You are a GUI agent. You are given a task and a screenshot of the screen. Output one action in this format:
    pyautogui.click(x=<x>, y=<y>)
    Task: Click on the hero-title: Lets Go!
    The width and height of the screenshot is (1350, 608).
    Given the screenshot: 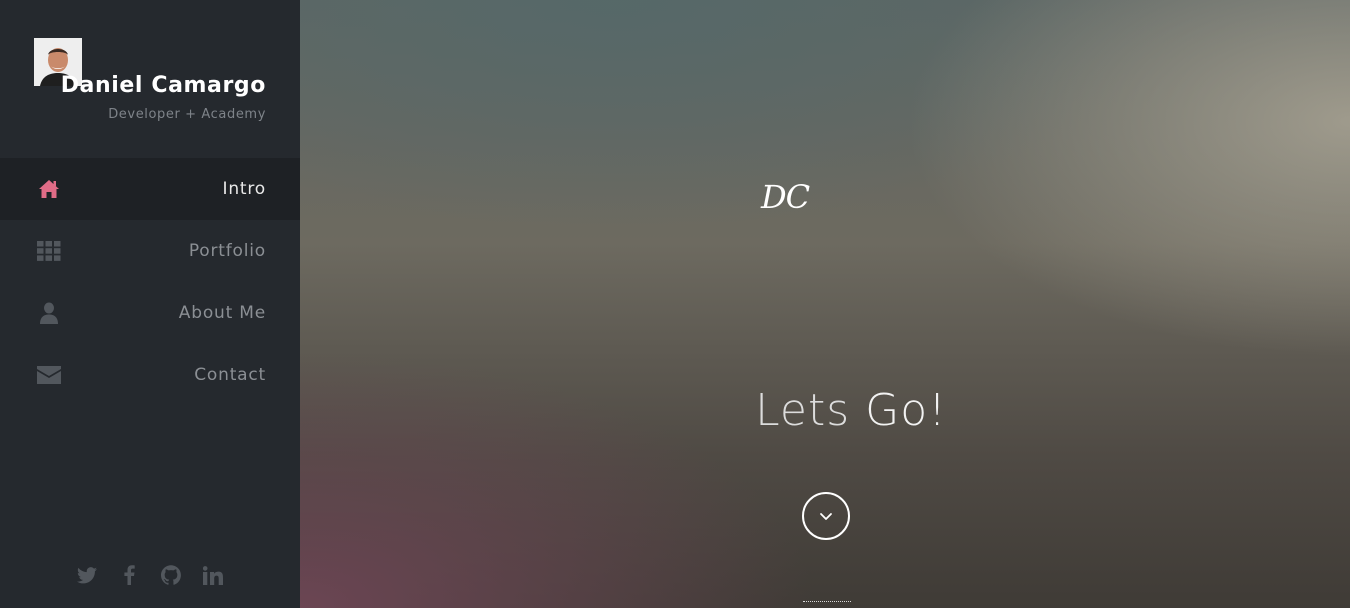 What is the action you would take?
    pyautogui.click(x=825, y=410)
    